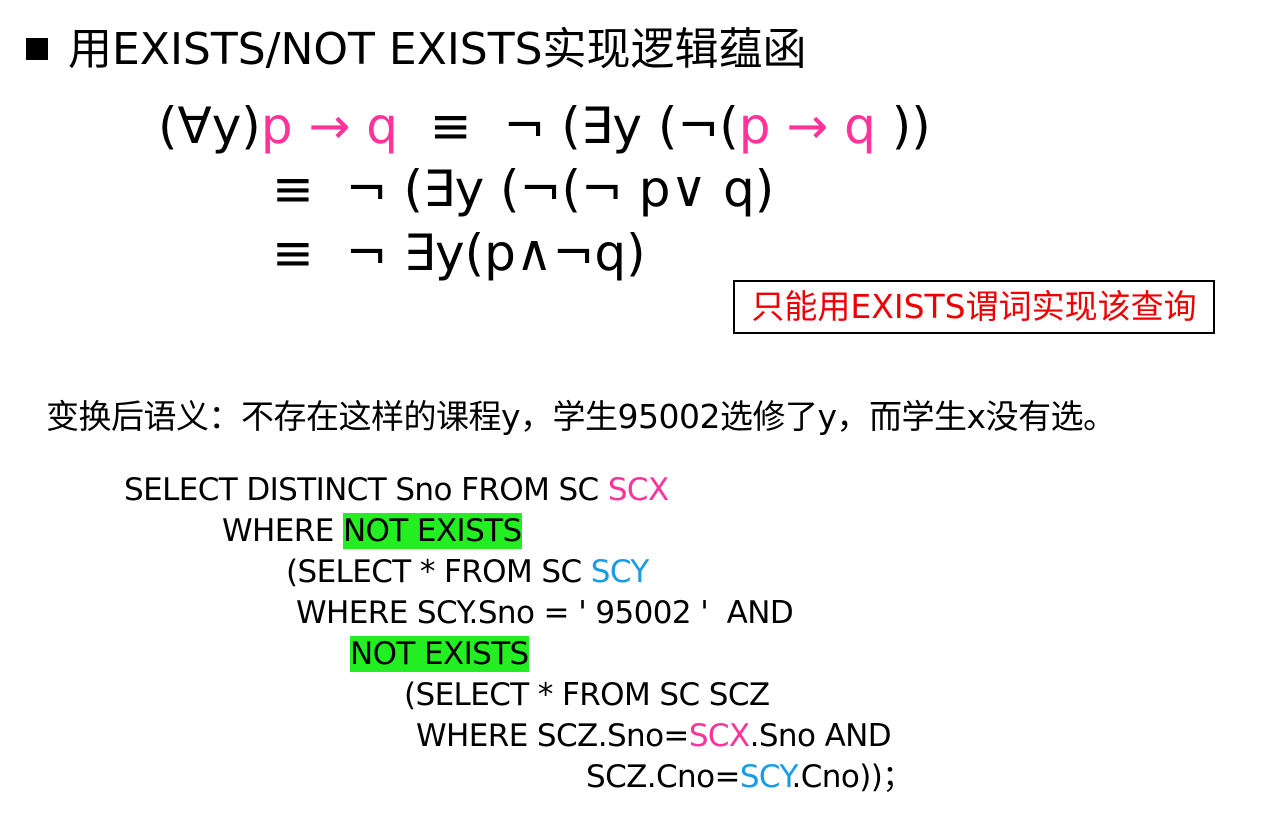 The width and height of the screenshot is (1279, 832). Describe the element at coordinates (719, 736) in the screenshot. I see `sql-alias-scx-ref: SCX` at that location.